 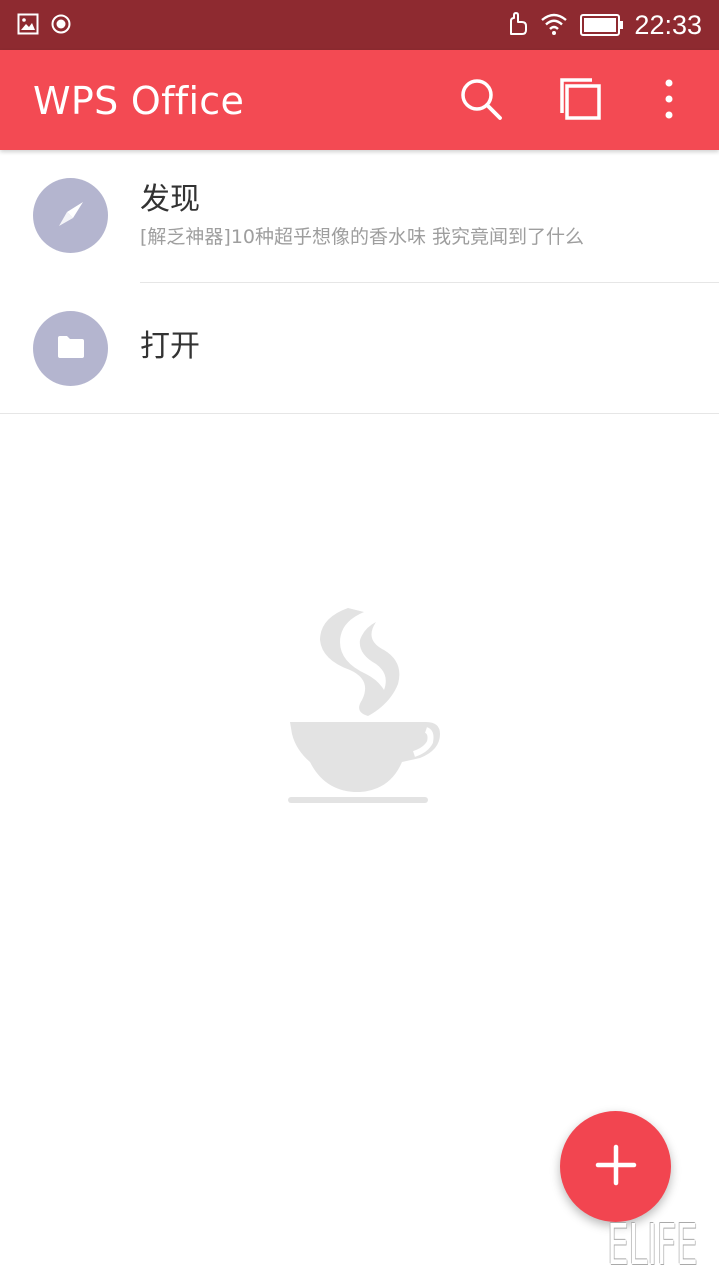 I want to click on app-bar: WPS Office, so click(x=359, y=100).